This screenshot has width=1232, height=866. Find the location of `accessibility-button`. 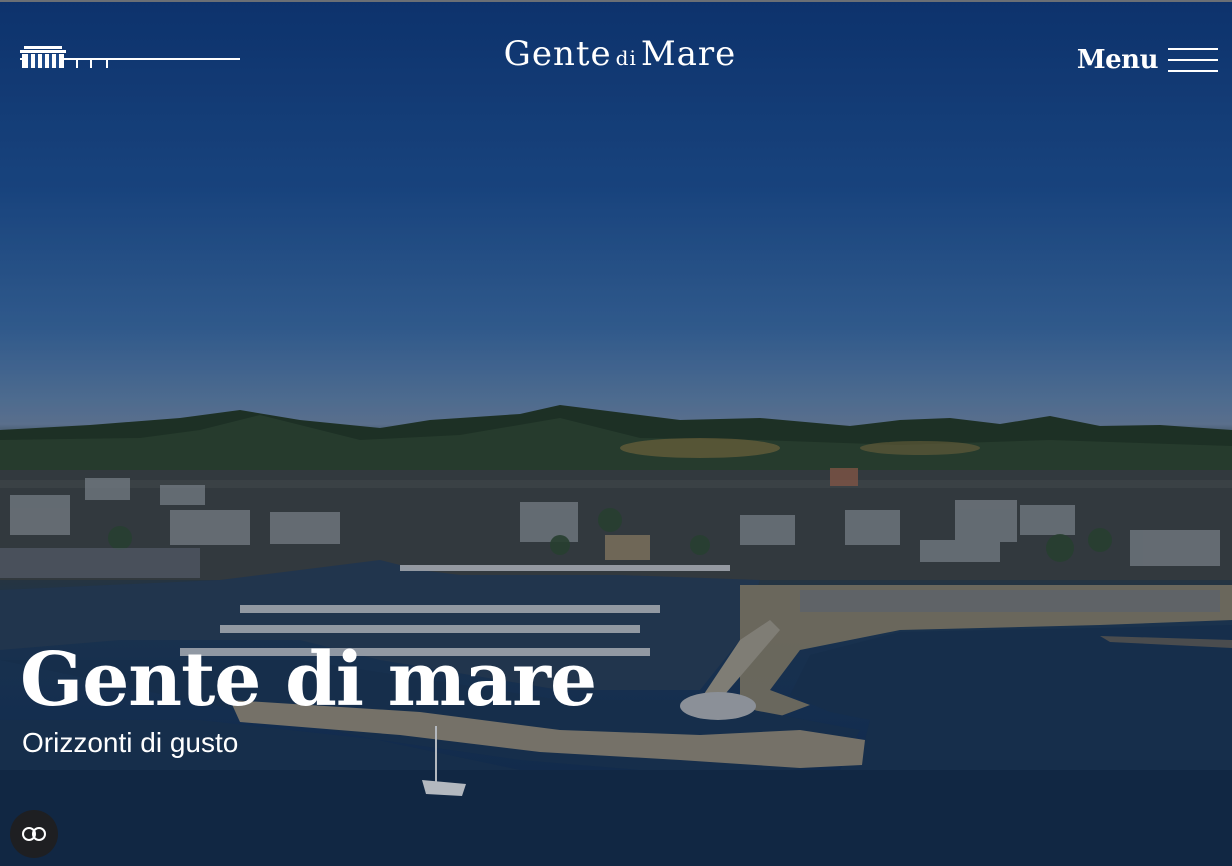

accessibility-button is located at coordinates (34, 834).